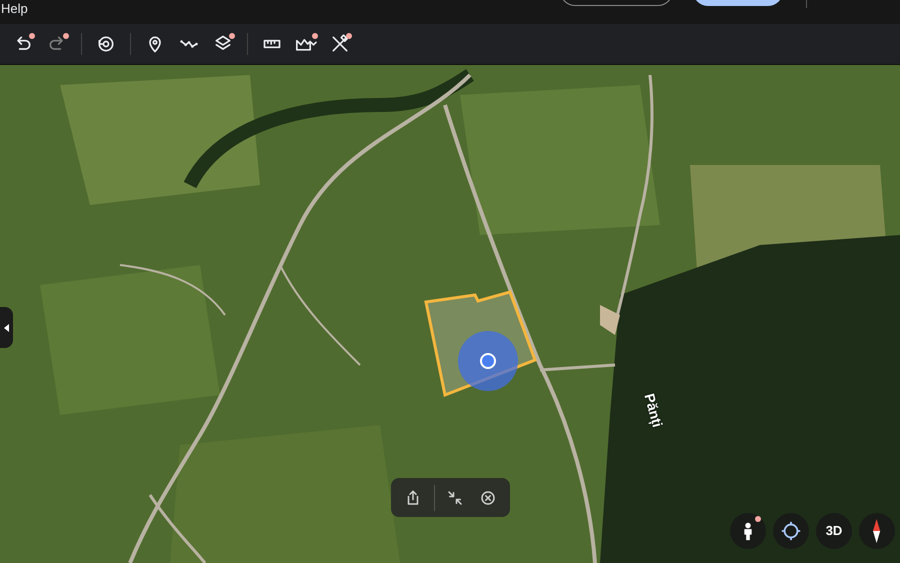 This screenshot has width=900, height=563. I want to click on caret-icon, so click(6, 328).